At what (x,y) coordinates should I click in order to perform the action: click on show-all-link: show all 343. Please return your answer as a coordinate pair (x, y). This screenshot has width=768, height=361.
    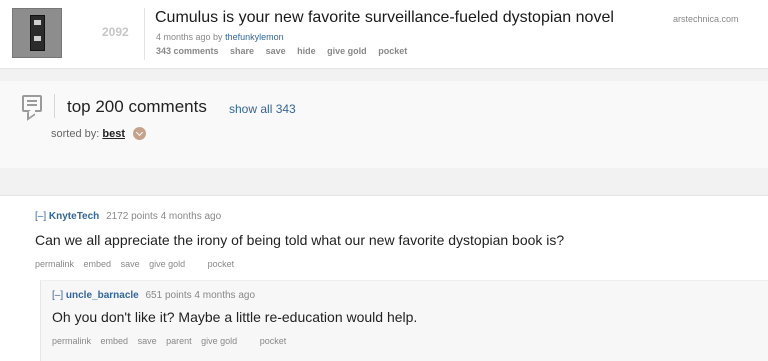
    Looking at the image, I should click on (262, 109).